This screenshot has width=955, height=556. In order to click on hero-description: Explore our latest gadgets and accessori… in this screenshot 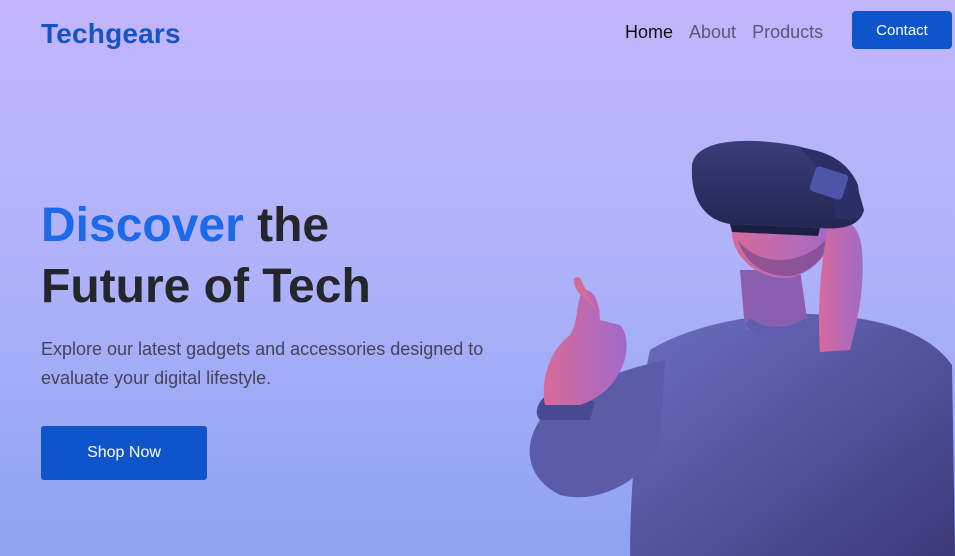, I will do `click(262, 363)`.